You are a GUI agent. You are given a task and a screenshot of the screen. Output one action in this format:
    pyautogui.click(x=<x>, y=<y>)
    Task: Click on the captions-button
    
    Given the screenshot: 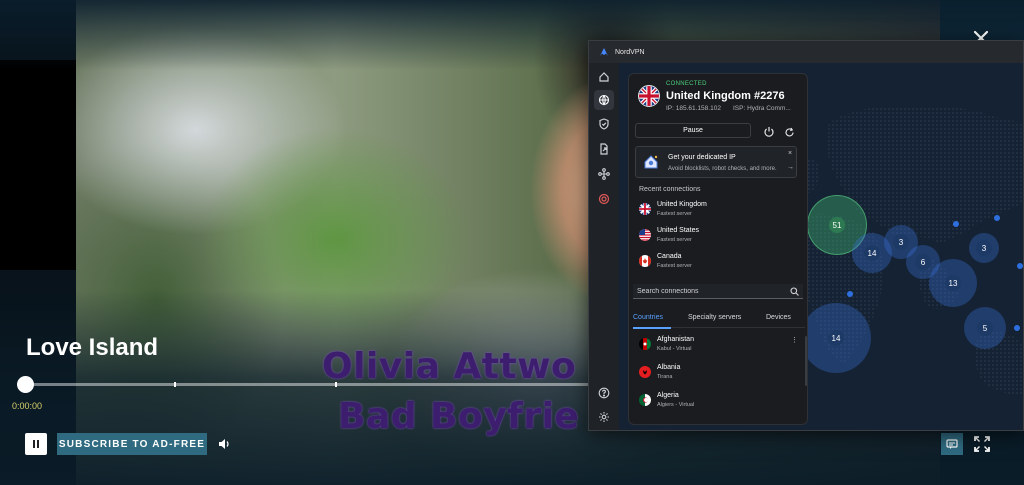 What is the action you would take?
    pyautogui.click(x=952, y=444)
    